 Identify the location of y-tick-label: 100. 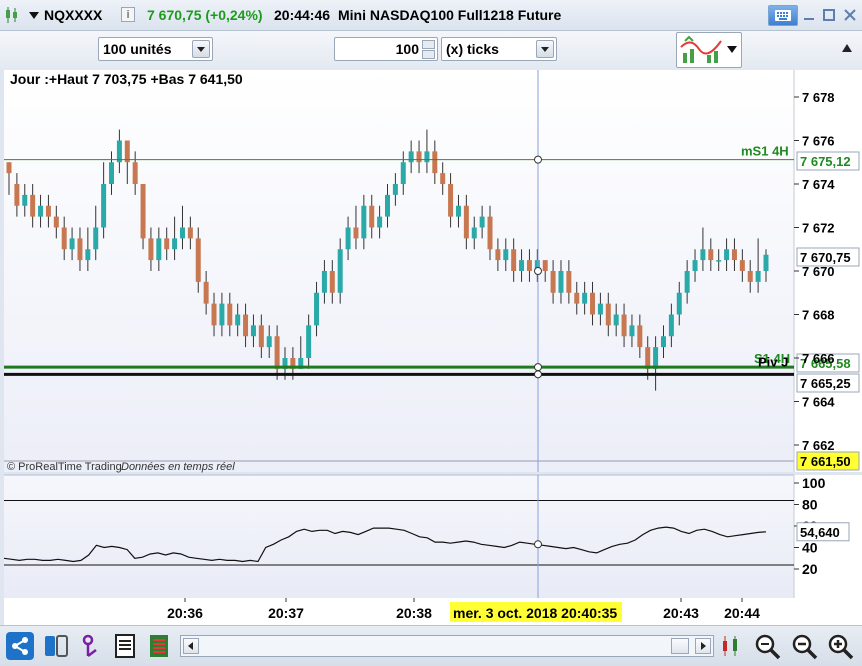
(814, 483).